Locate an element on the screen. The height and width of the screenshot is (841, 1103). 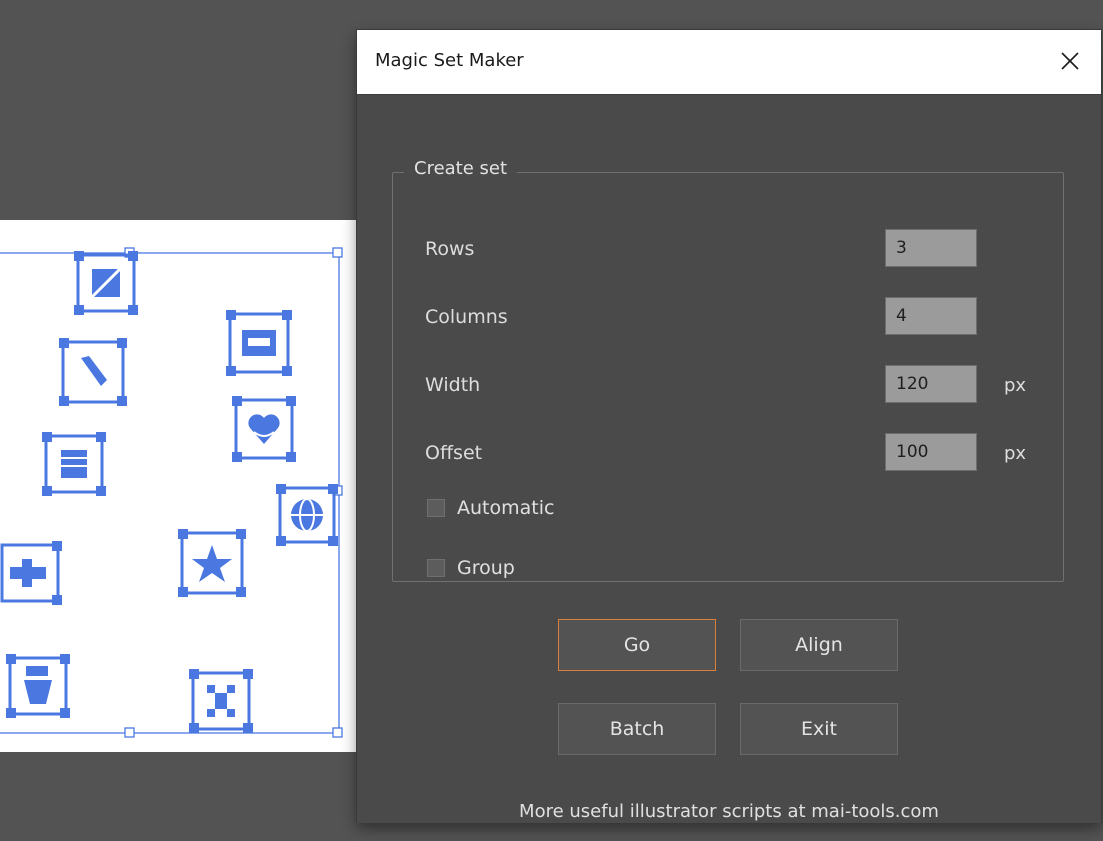
selection-handle-top-right is located at coordinates (337, 252).